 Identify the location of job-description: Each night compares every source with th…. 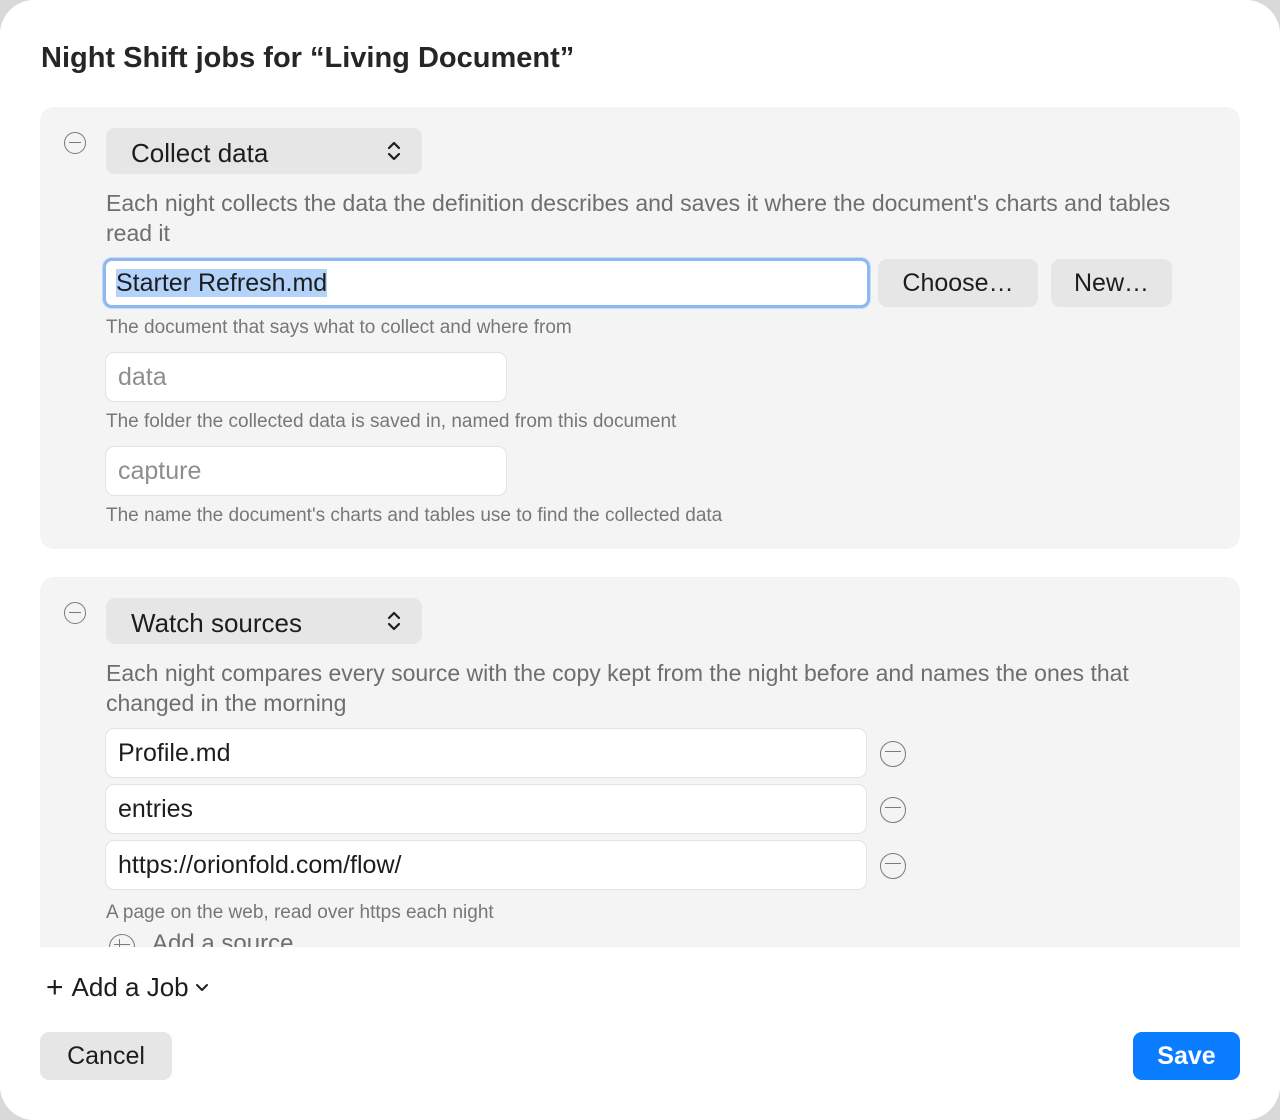
(617, 688).